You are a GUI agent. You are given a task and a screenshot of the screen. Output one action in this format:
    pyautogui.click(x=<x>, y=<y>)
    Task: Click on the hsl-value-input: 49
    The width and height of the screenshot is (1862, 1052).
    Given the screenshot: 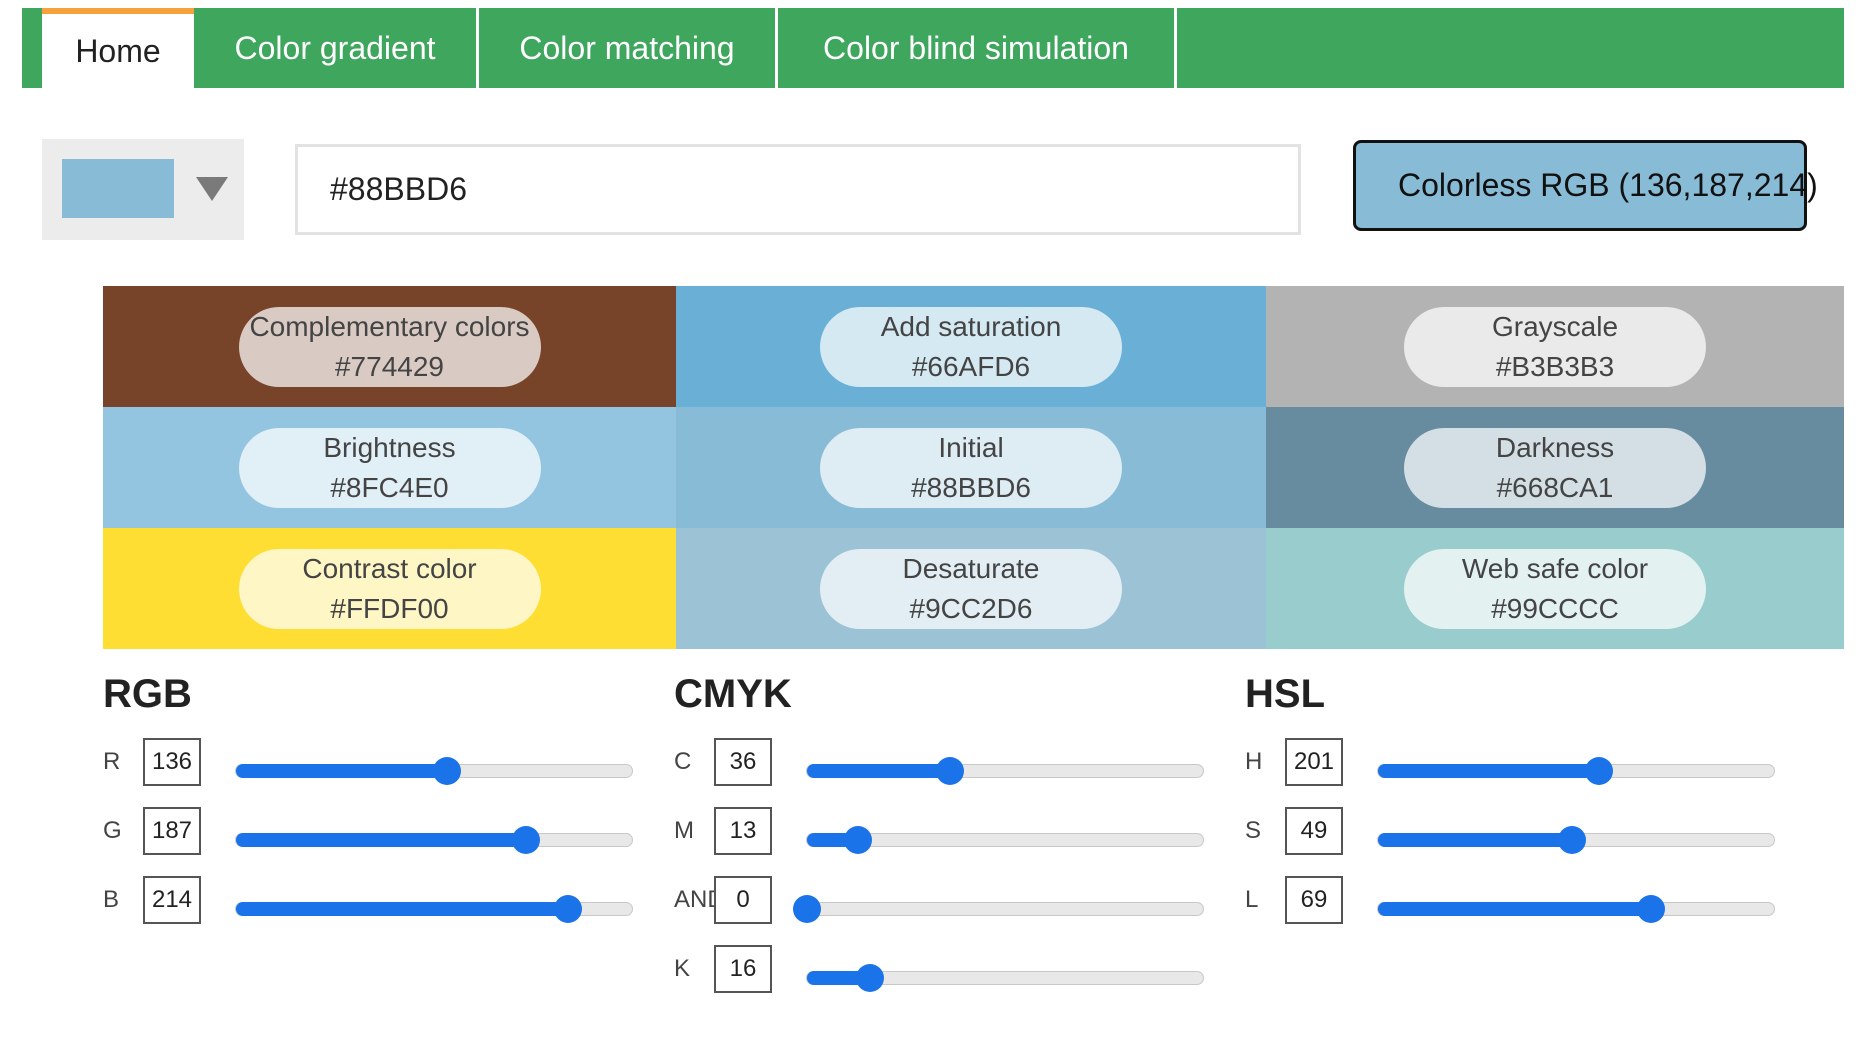 What is the action you would take?
    pyautogui.click(x=1314, y=831)
    